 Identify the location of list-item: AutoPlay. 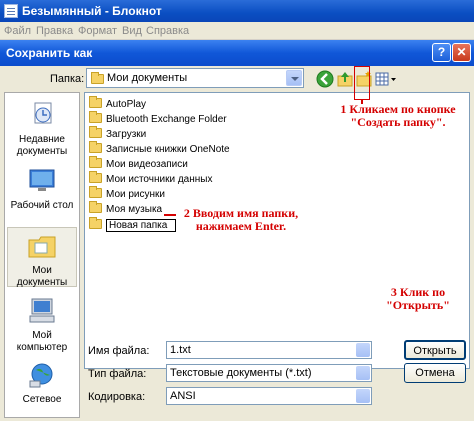
(117, 103).